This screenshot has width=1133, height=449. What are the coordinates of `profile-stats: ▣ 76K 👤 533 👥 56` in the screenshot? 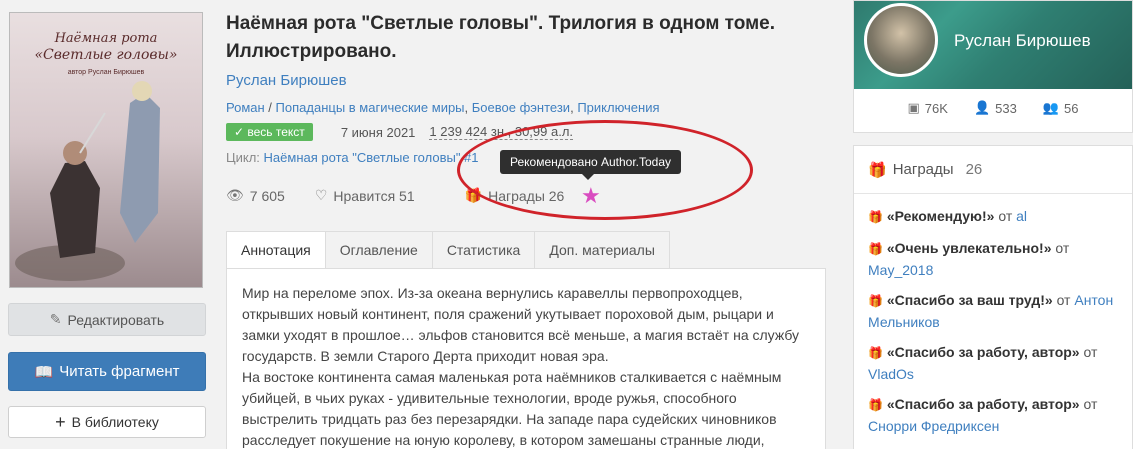 It's located at (993, 108).